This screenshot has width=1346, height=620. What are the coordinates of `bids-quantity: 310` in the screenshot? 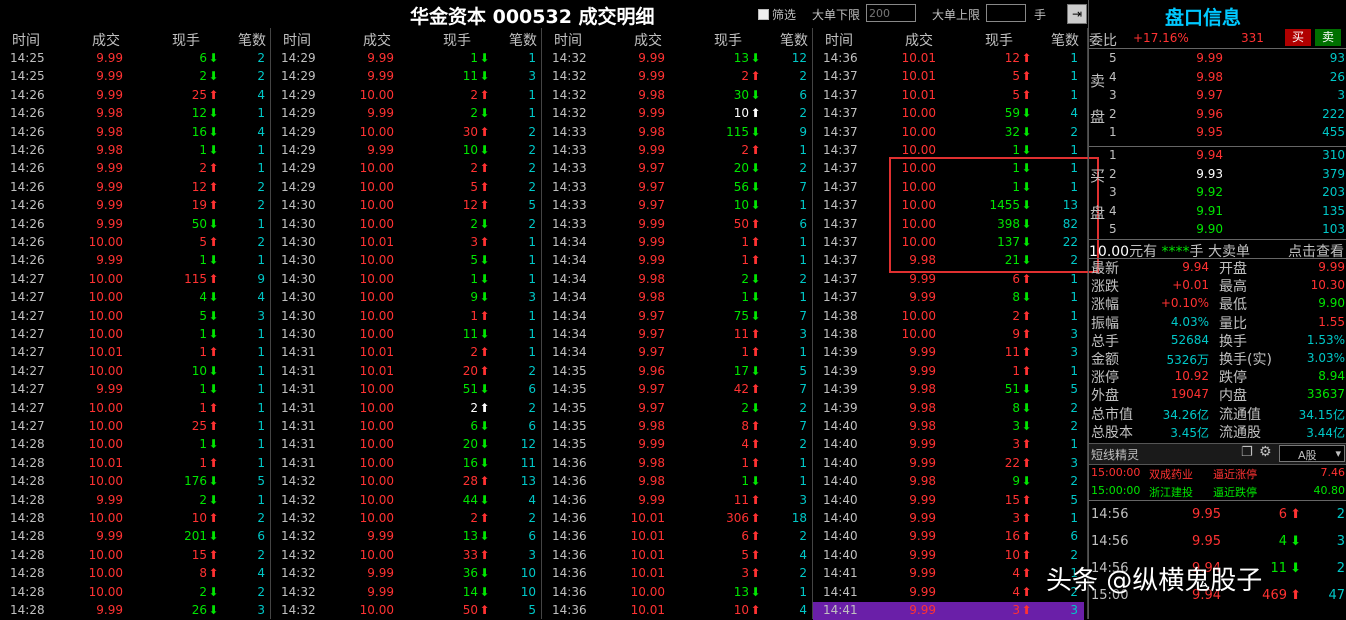 It's located at (1333, 155).